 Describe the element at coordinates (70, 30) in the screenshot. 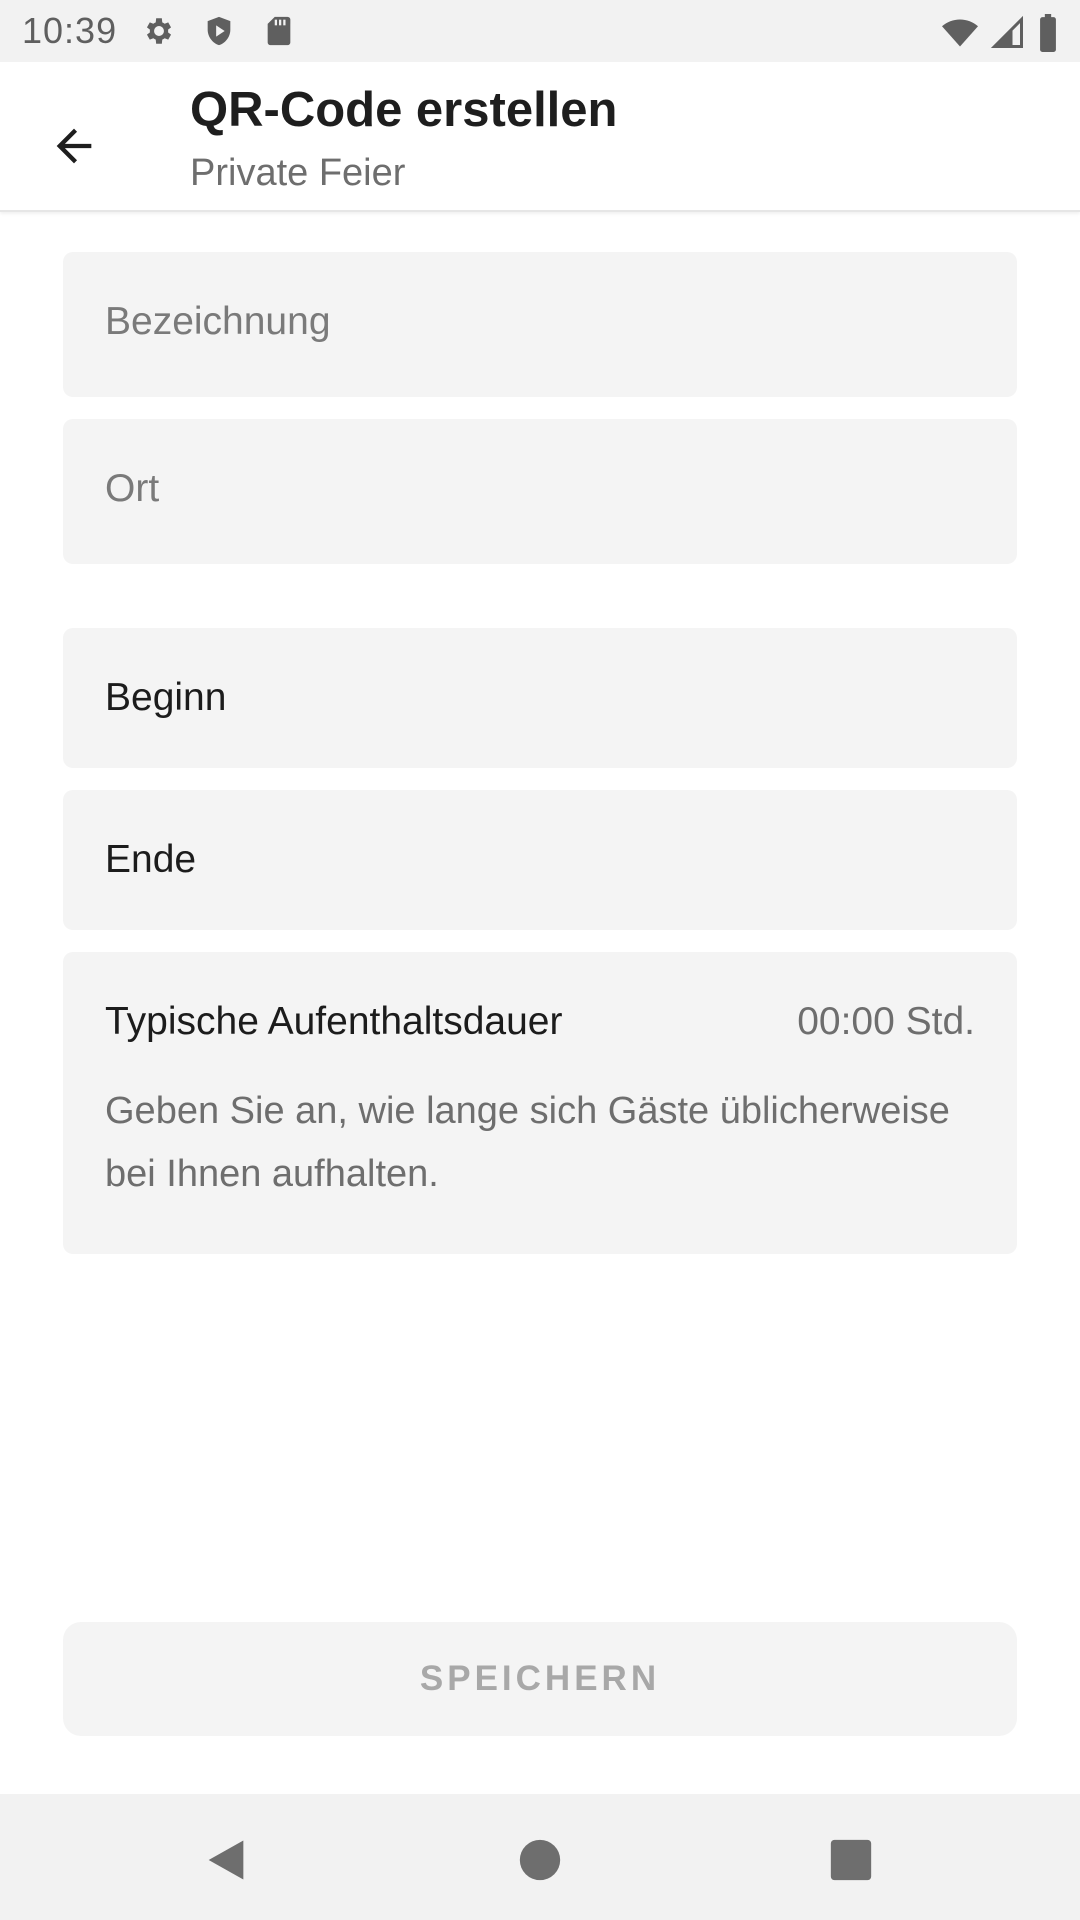

I see `status-time: 10:39` at that location.